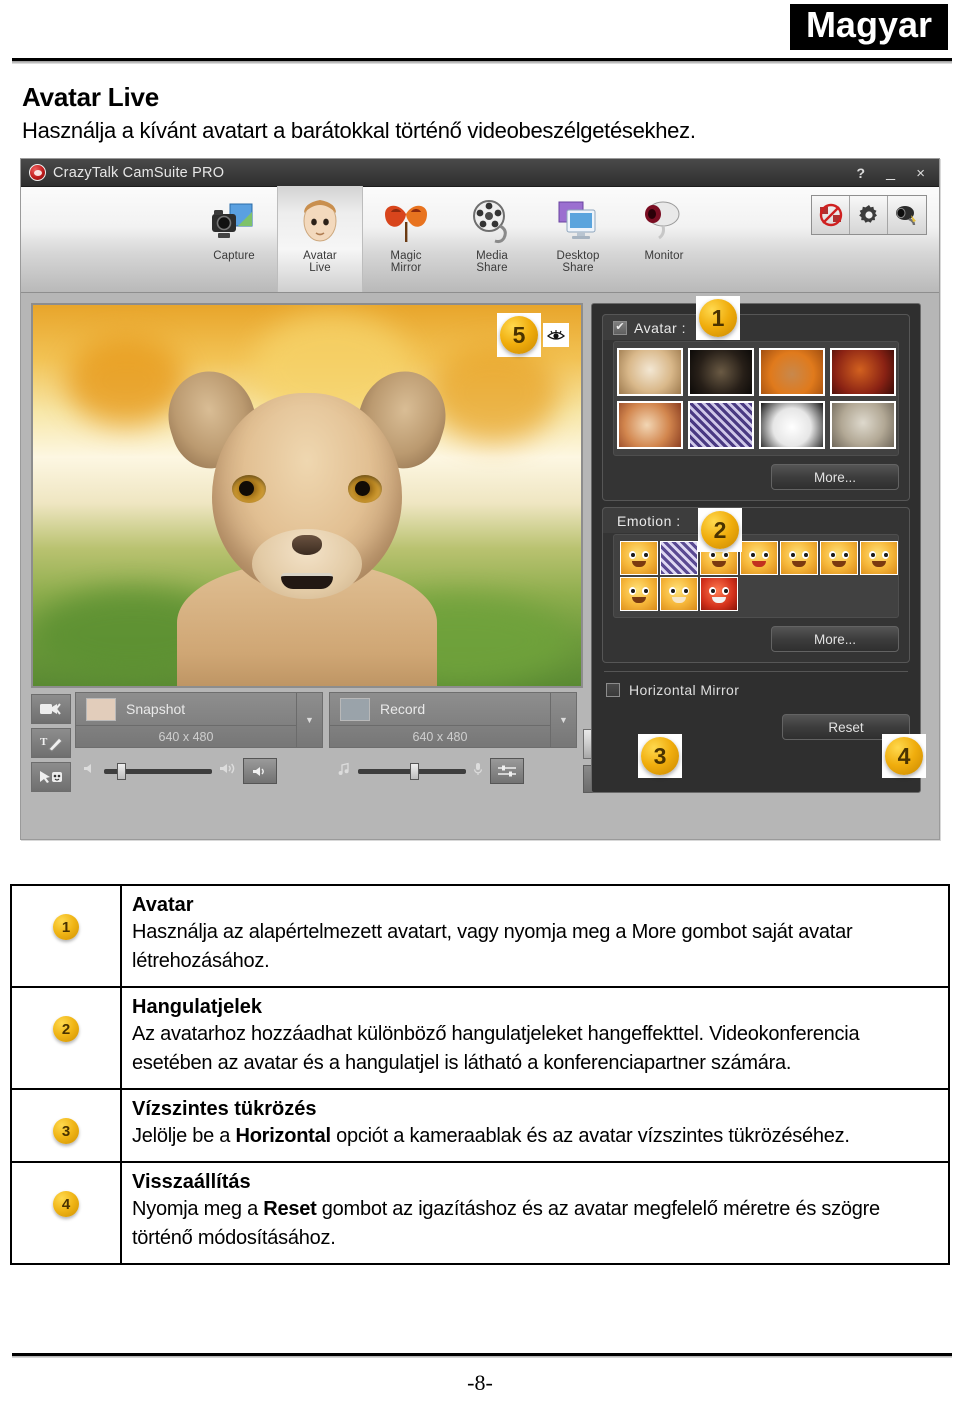 Image resolution: width=960 pixels, height=1404 pixels. Describe the element at coordinates (759, 576) in the screenshot. I see `emotion-grid` at that location.